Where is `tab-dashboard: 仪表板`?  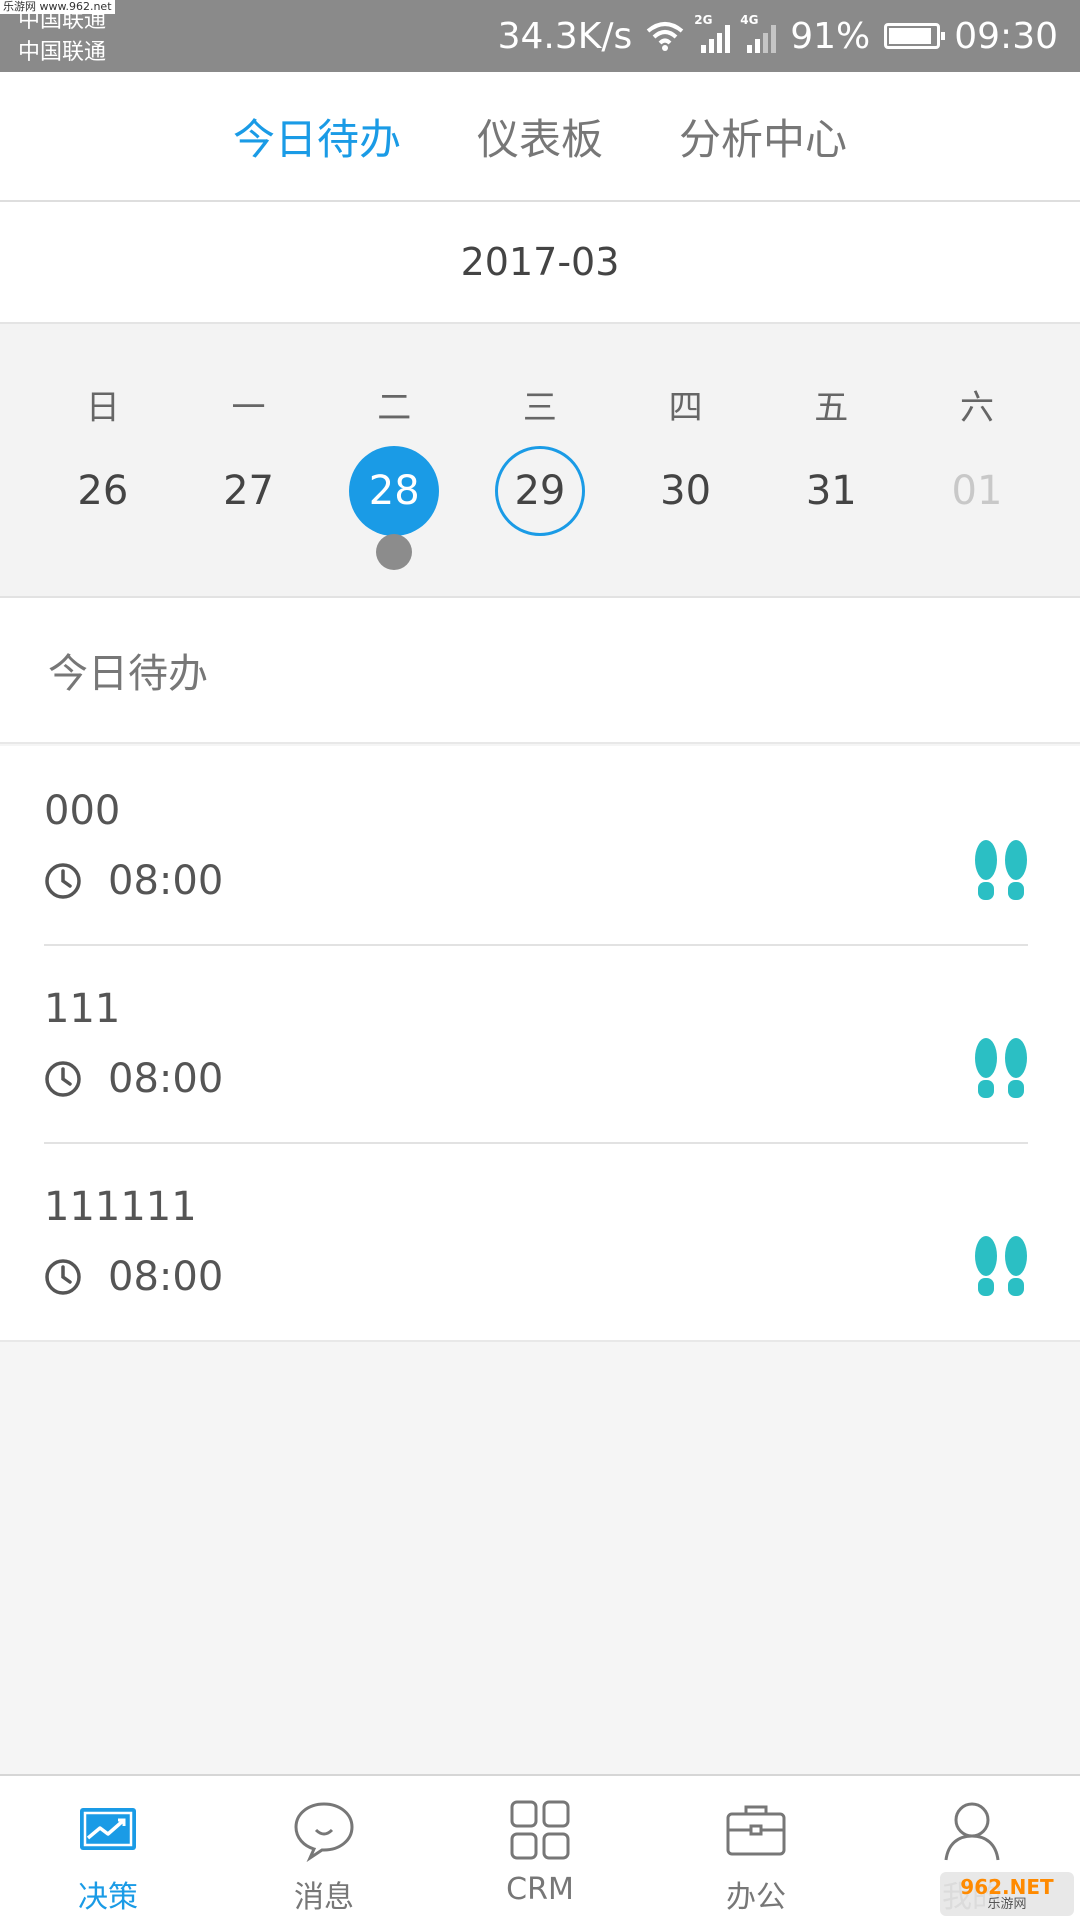 tab-dashboard: 仪表板 is located at coordinates (540, 136).